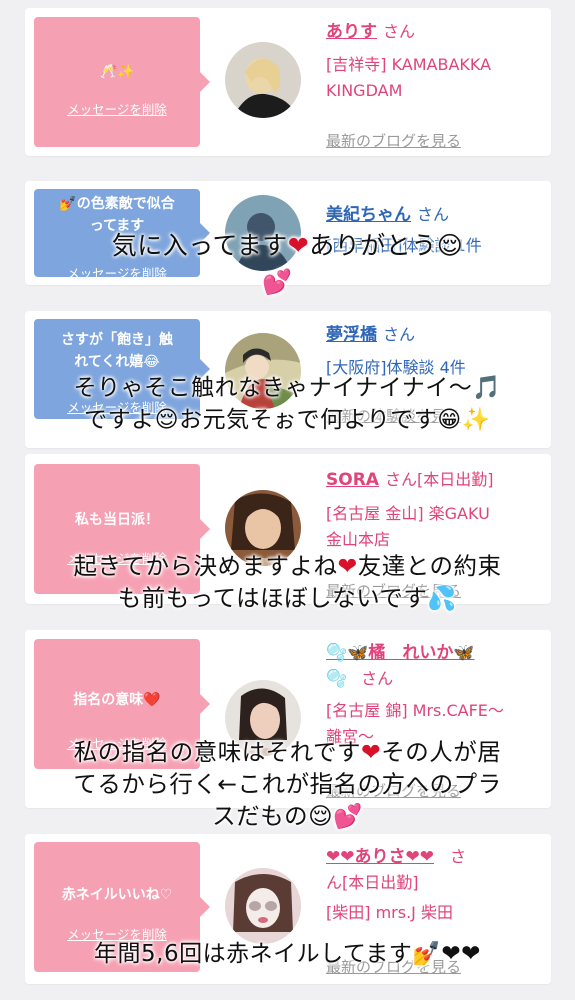 This screenshot has width=575, height=1000. I want to click on caption-text: そりゃそこ触れなきゃナイナイナイ〜🎵, so click(287, 388).